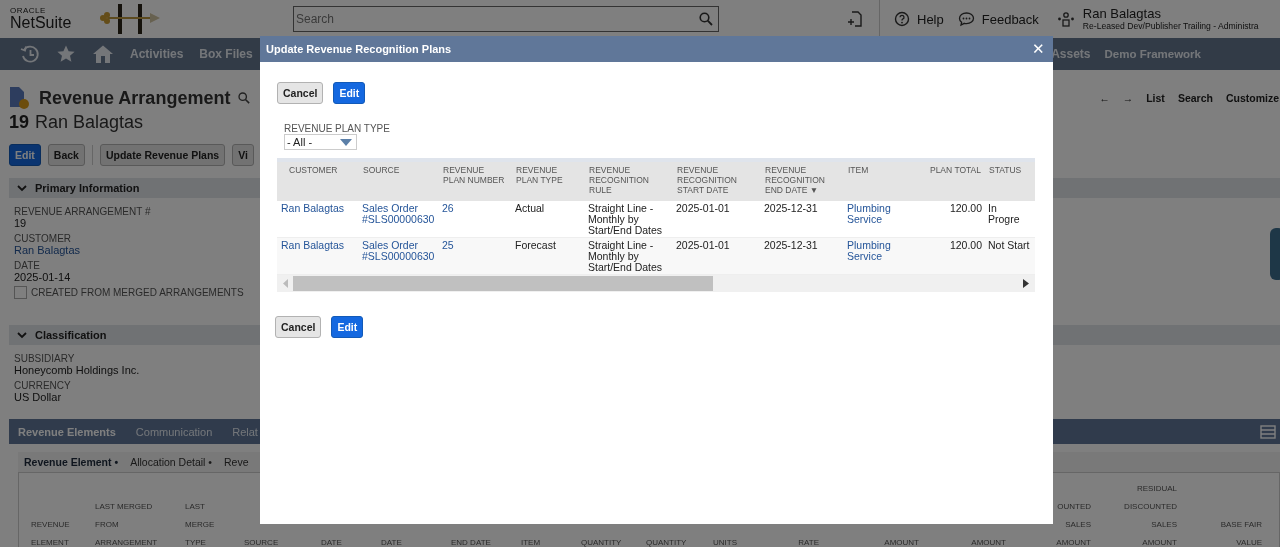  I want to click on column-header: DATE, so click(391, 542).